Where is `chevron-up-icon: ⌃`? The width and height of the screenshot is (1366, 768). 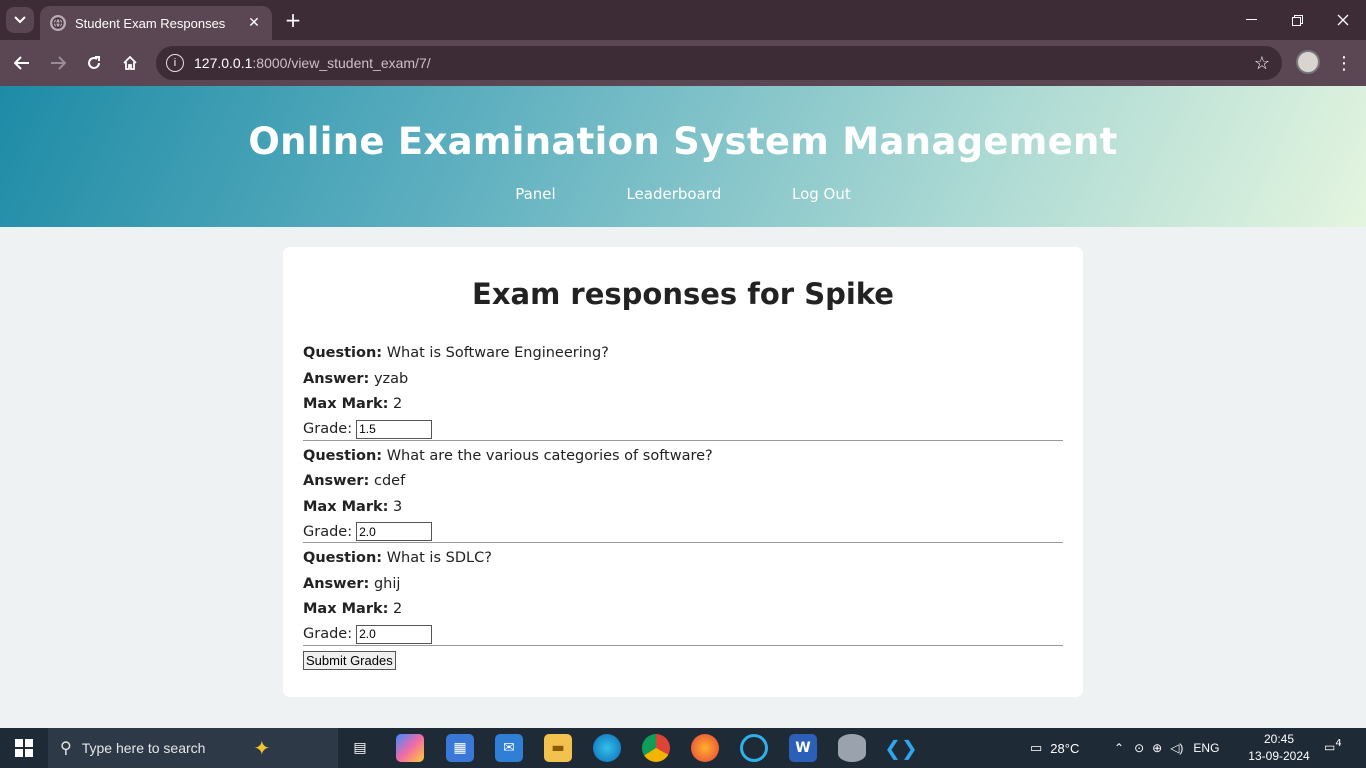
chevron-up-icon: ⌃ is located at coordinates (1119, 748).